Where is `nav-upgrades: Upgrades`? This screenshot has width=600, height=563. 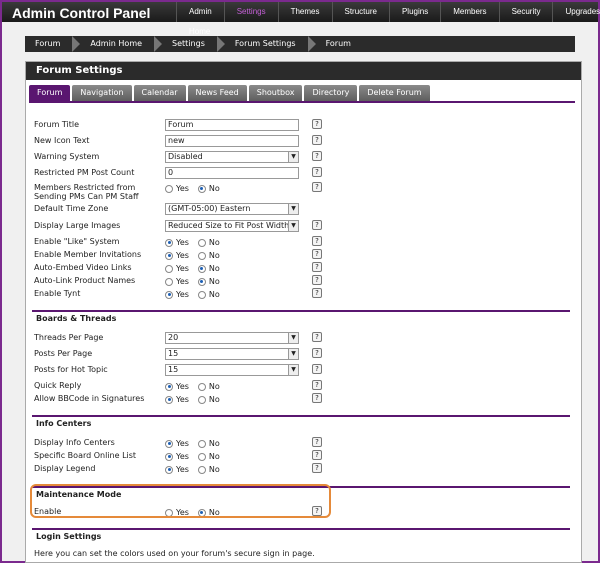 nav-upgrades: Upgrades is located at coordinates (576, 12).